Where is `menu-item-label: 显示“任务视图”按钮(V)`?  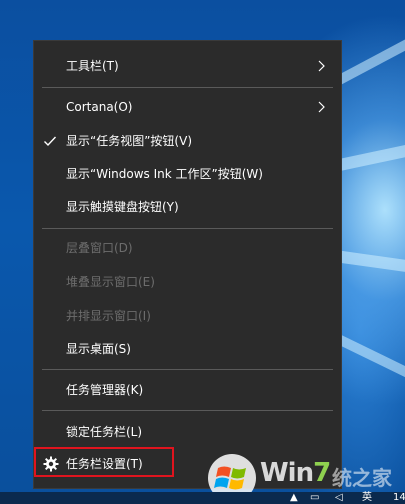
menu-item-label: 显示“任务视图”按钮(V) is located at coordinates (129, 141).